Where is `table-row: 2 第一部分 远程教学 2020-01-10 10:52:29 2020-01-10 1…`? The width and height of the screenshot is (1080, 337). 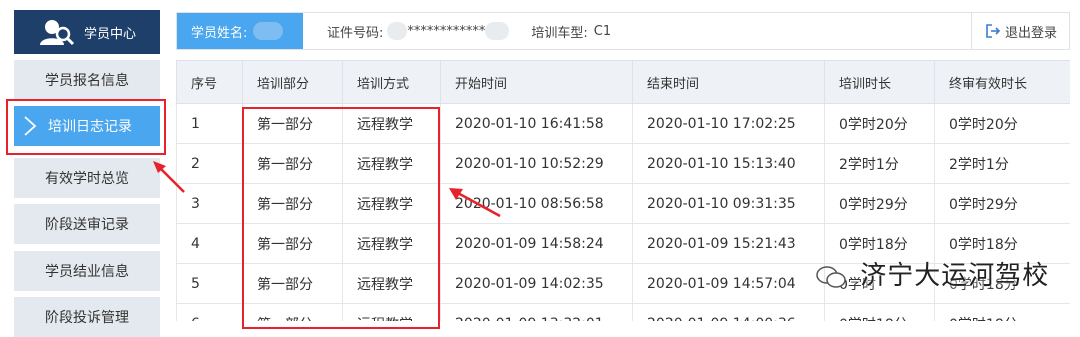
table-row: 2 第一部分 远程教学 2020-01-10 10:52:29 2020-01-10 1… is located at coordinates (623, 163).